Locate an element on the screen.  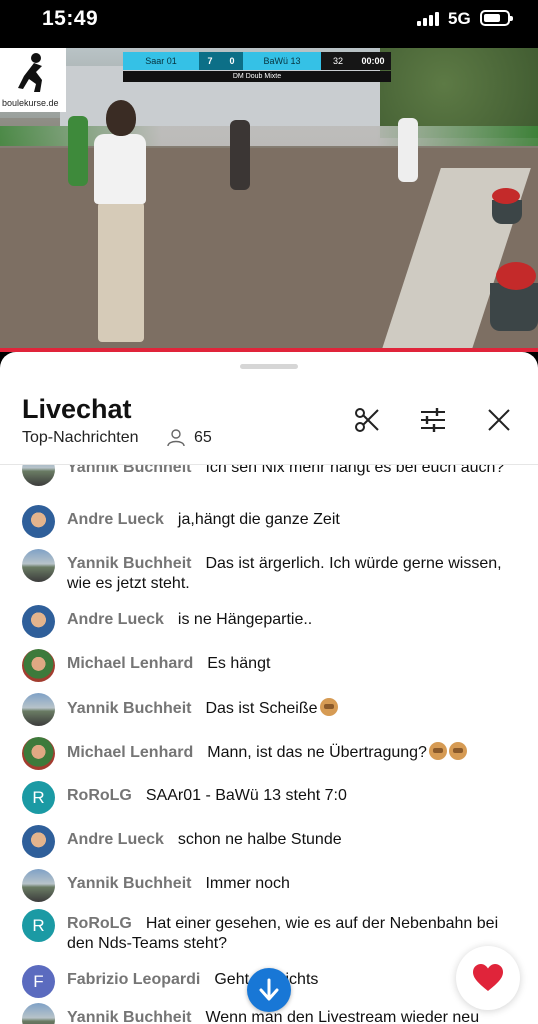
message-author: Fabrizio Leopardi is located at coordinates (133, 979).